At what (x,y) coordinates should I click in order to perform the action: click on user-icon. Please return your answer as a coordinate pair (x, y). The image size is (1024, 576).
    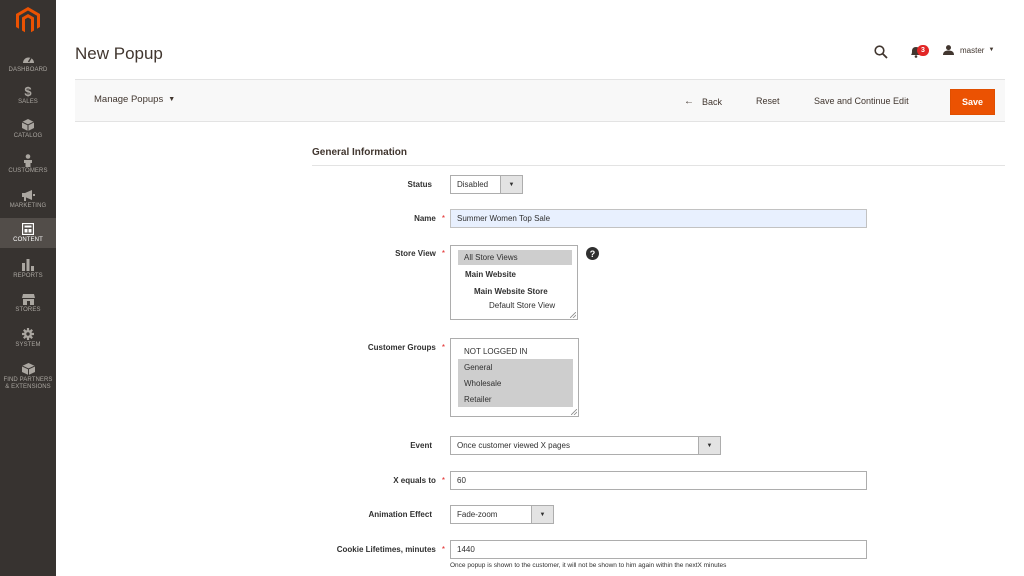
    Looking at the image, I should click on (948, 50).